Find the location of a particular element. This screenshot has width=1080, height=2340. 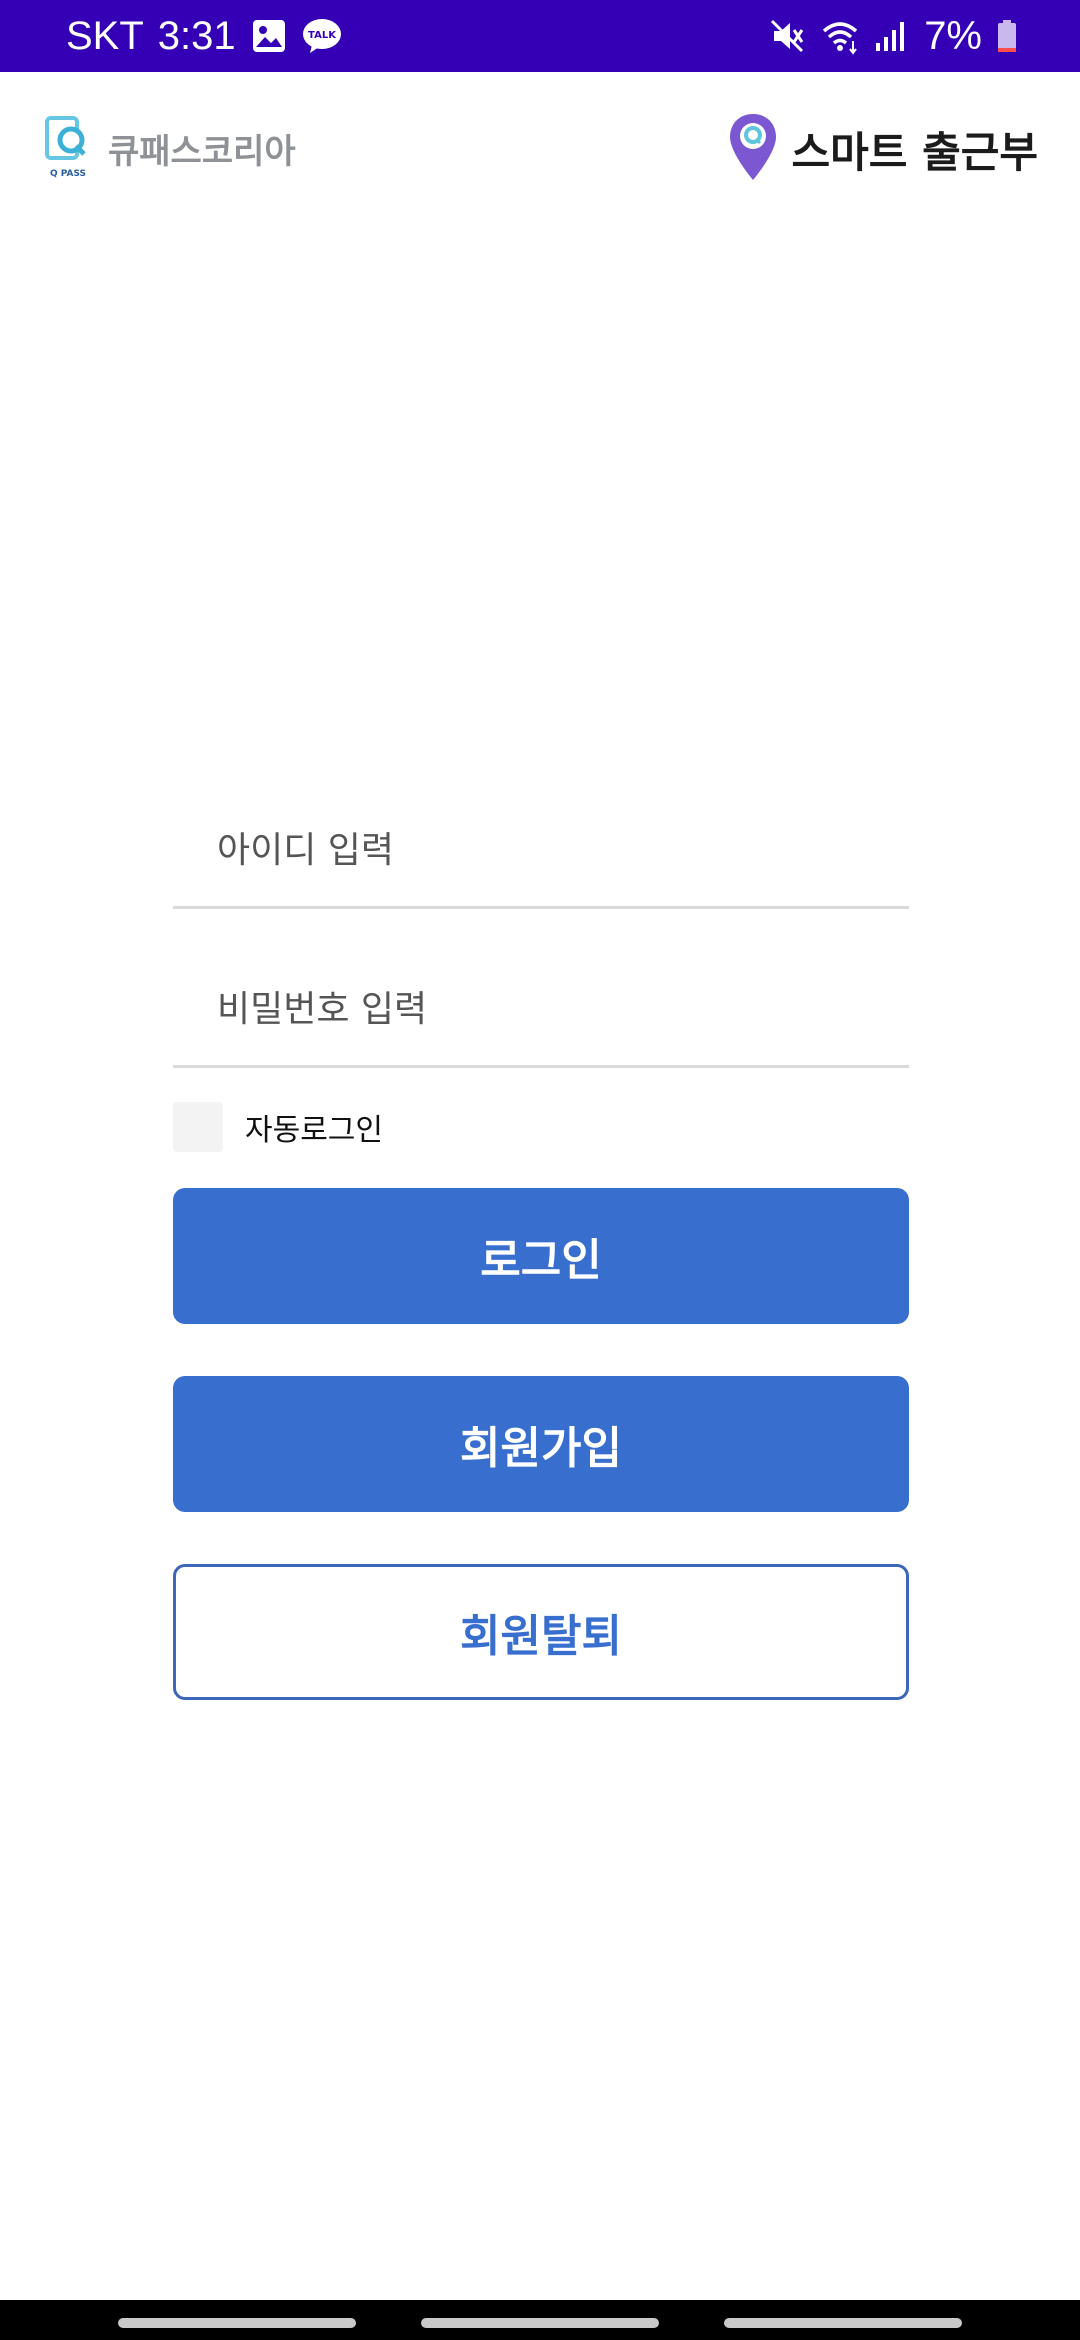

auto-login-checkbox is located at coordinates (198, 1127).